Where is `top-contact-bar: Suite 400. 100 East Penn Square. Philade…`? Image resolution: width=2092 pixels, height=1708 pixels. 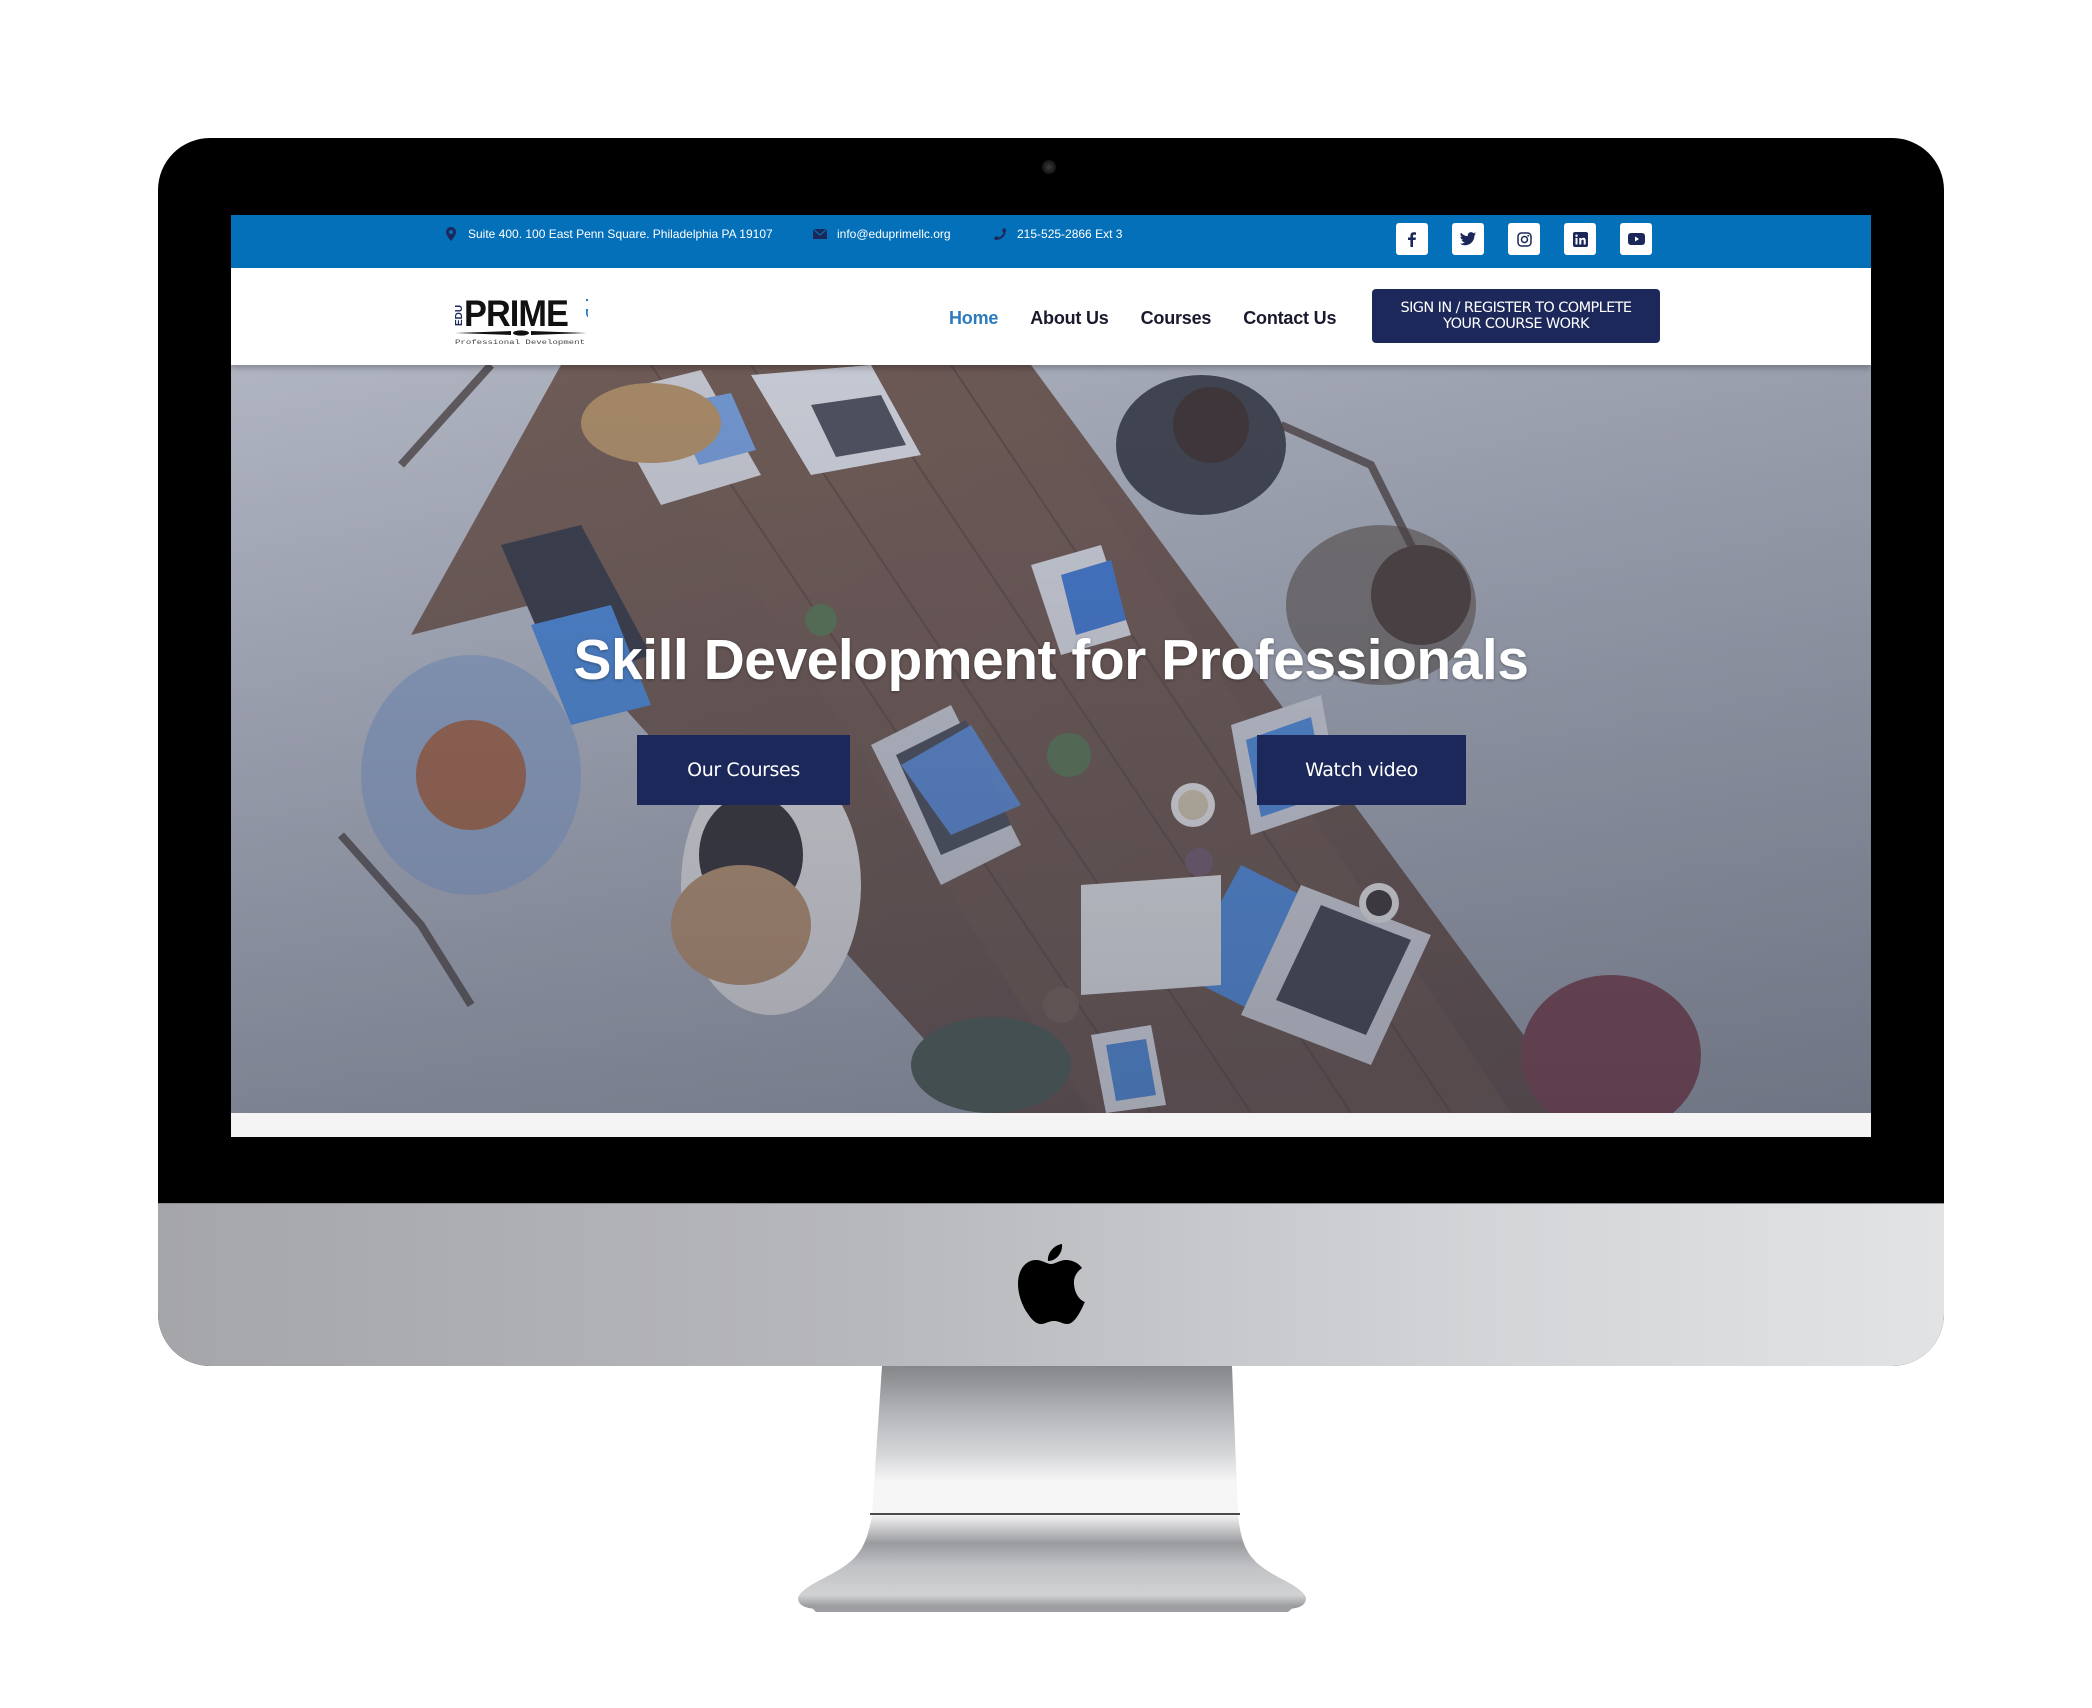 top-contact-bar: Suite 400. 100 East Penn Square. Philade… is located at coordinates (1051, 241).